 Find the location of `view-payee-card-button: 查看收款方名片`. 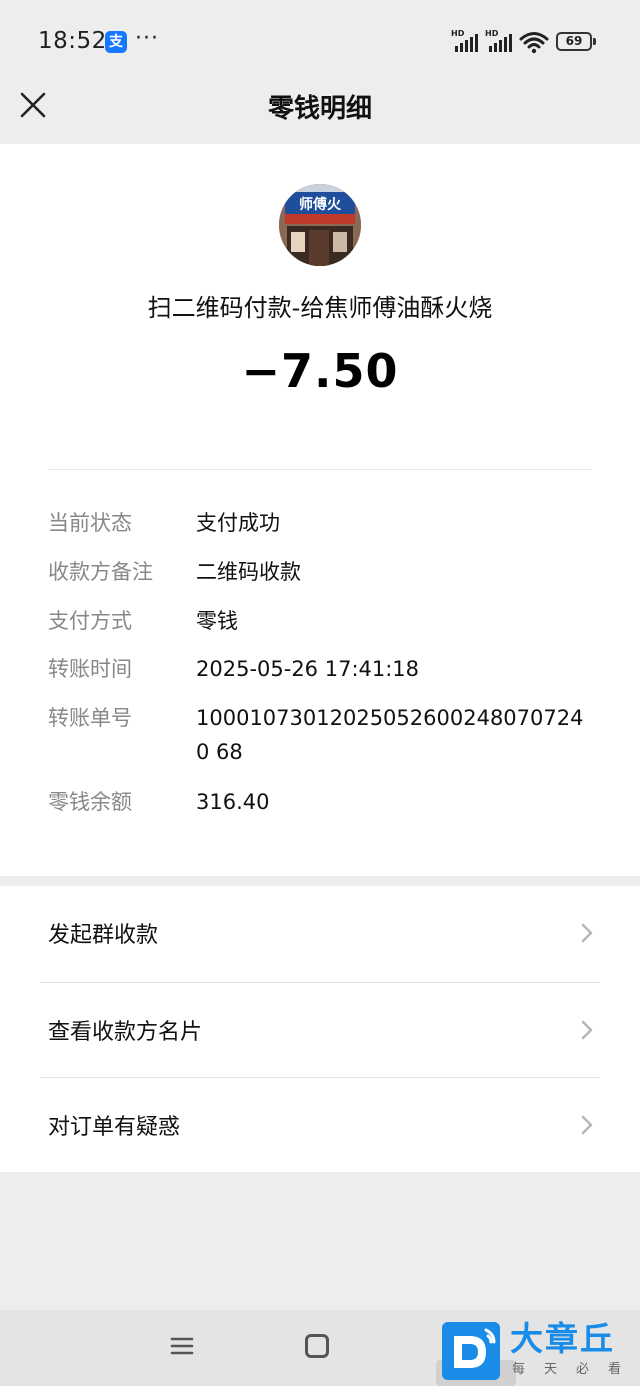

view-payee-card-button: 查看收款方名片 is located at coordinates (320, 1030).